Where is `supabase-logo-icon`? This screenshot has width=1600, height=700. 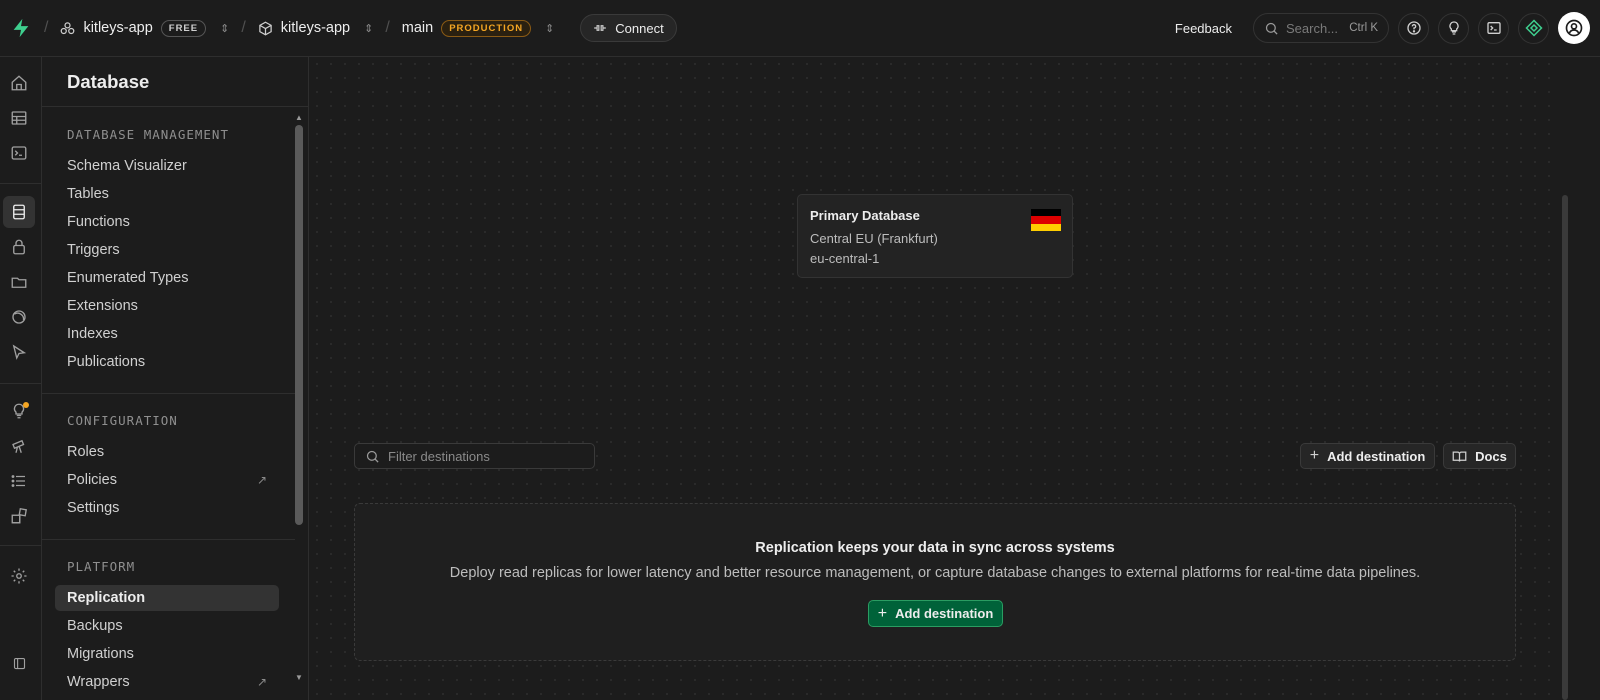 supabase-logo-icon is located at coordinates (21, 28).